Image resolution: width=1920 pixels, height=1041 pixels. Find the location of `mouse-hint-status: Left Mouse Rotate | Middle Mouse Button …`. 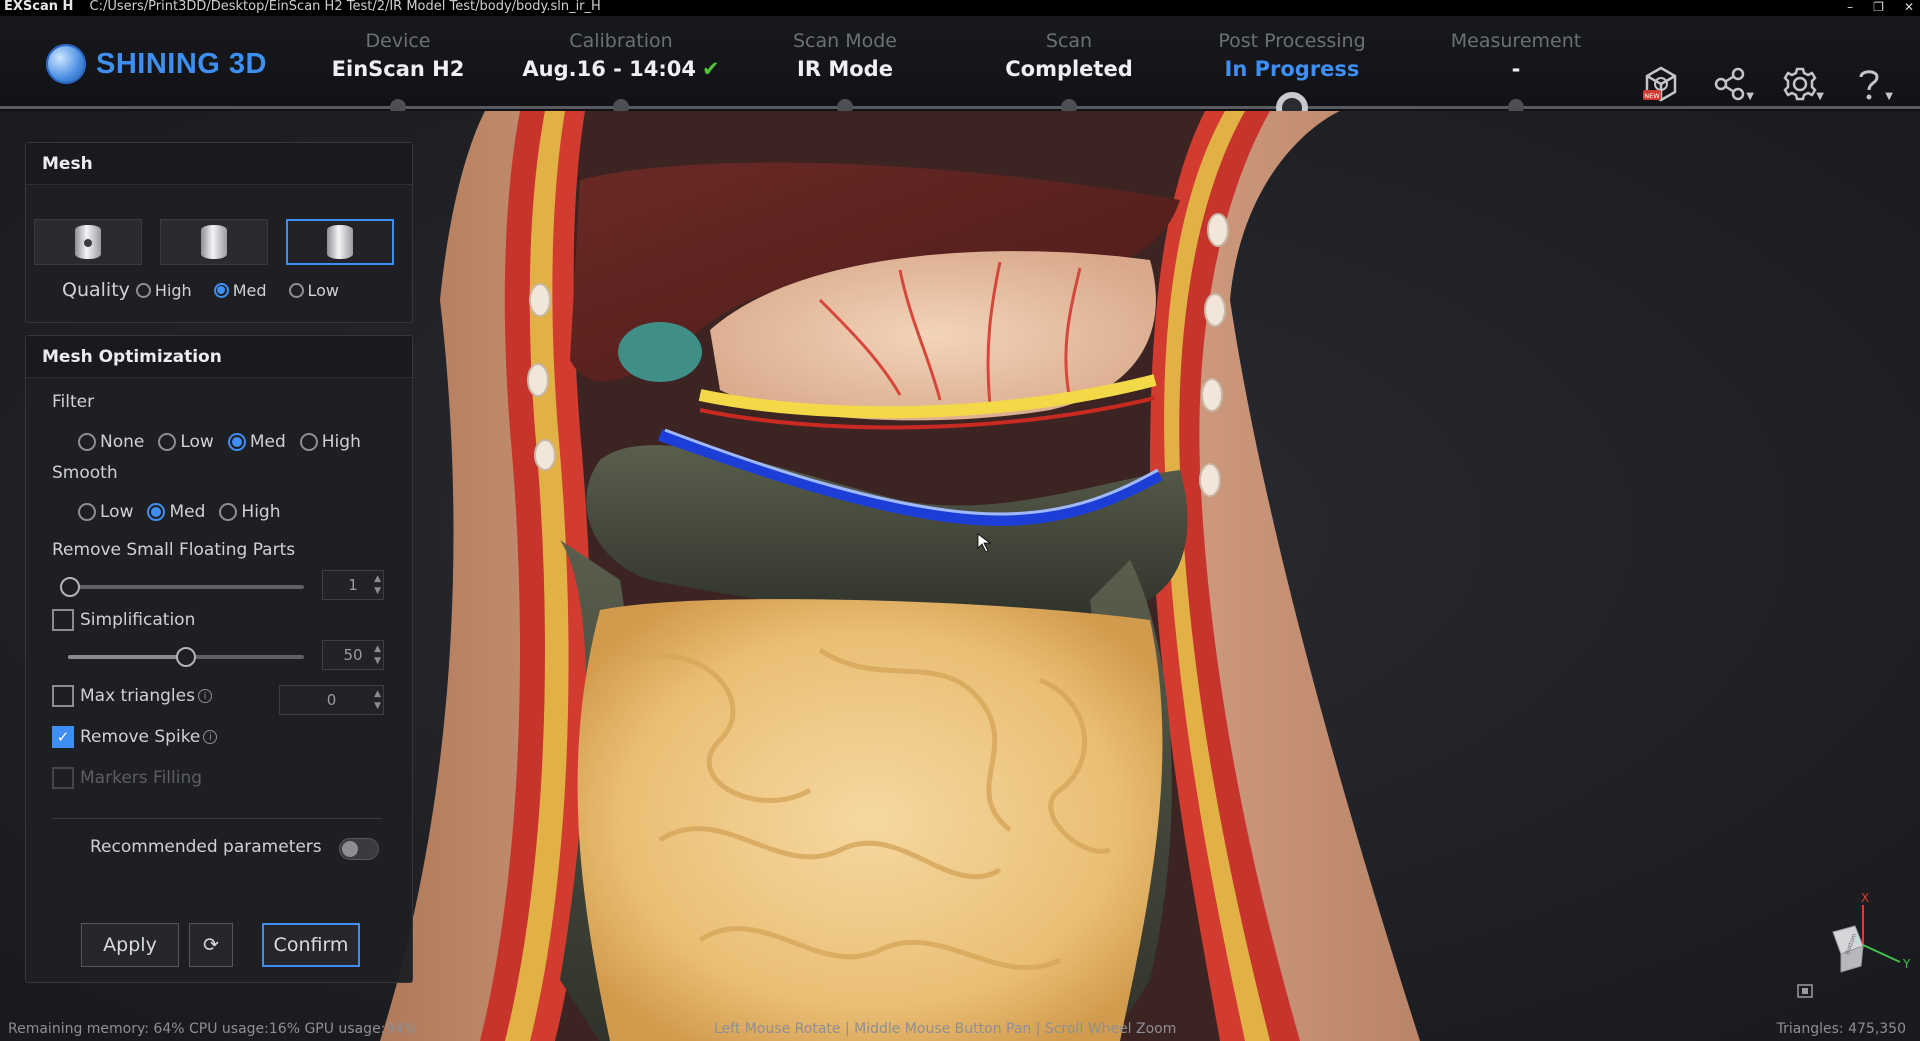

mouse-hint-status: Left Mouse Rotate | Middle Mouse Button … is located at coordinates (945, 1029).